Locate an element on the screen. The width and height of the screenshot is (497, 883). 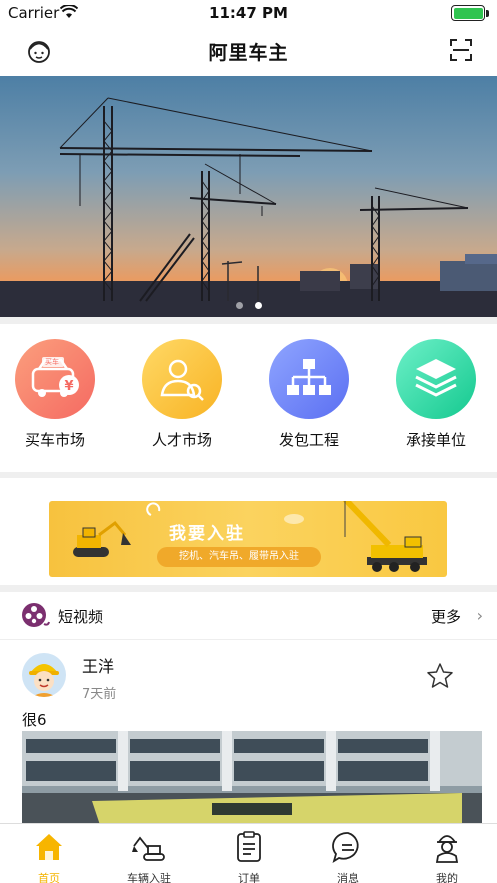
tab-bar: 首页 车辆入驻 订单 消息 我的 is located at coordinates (248, 853).